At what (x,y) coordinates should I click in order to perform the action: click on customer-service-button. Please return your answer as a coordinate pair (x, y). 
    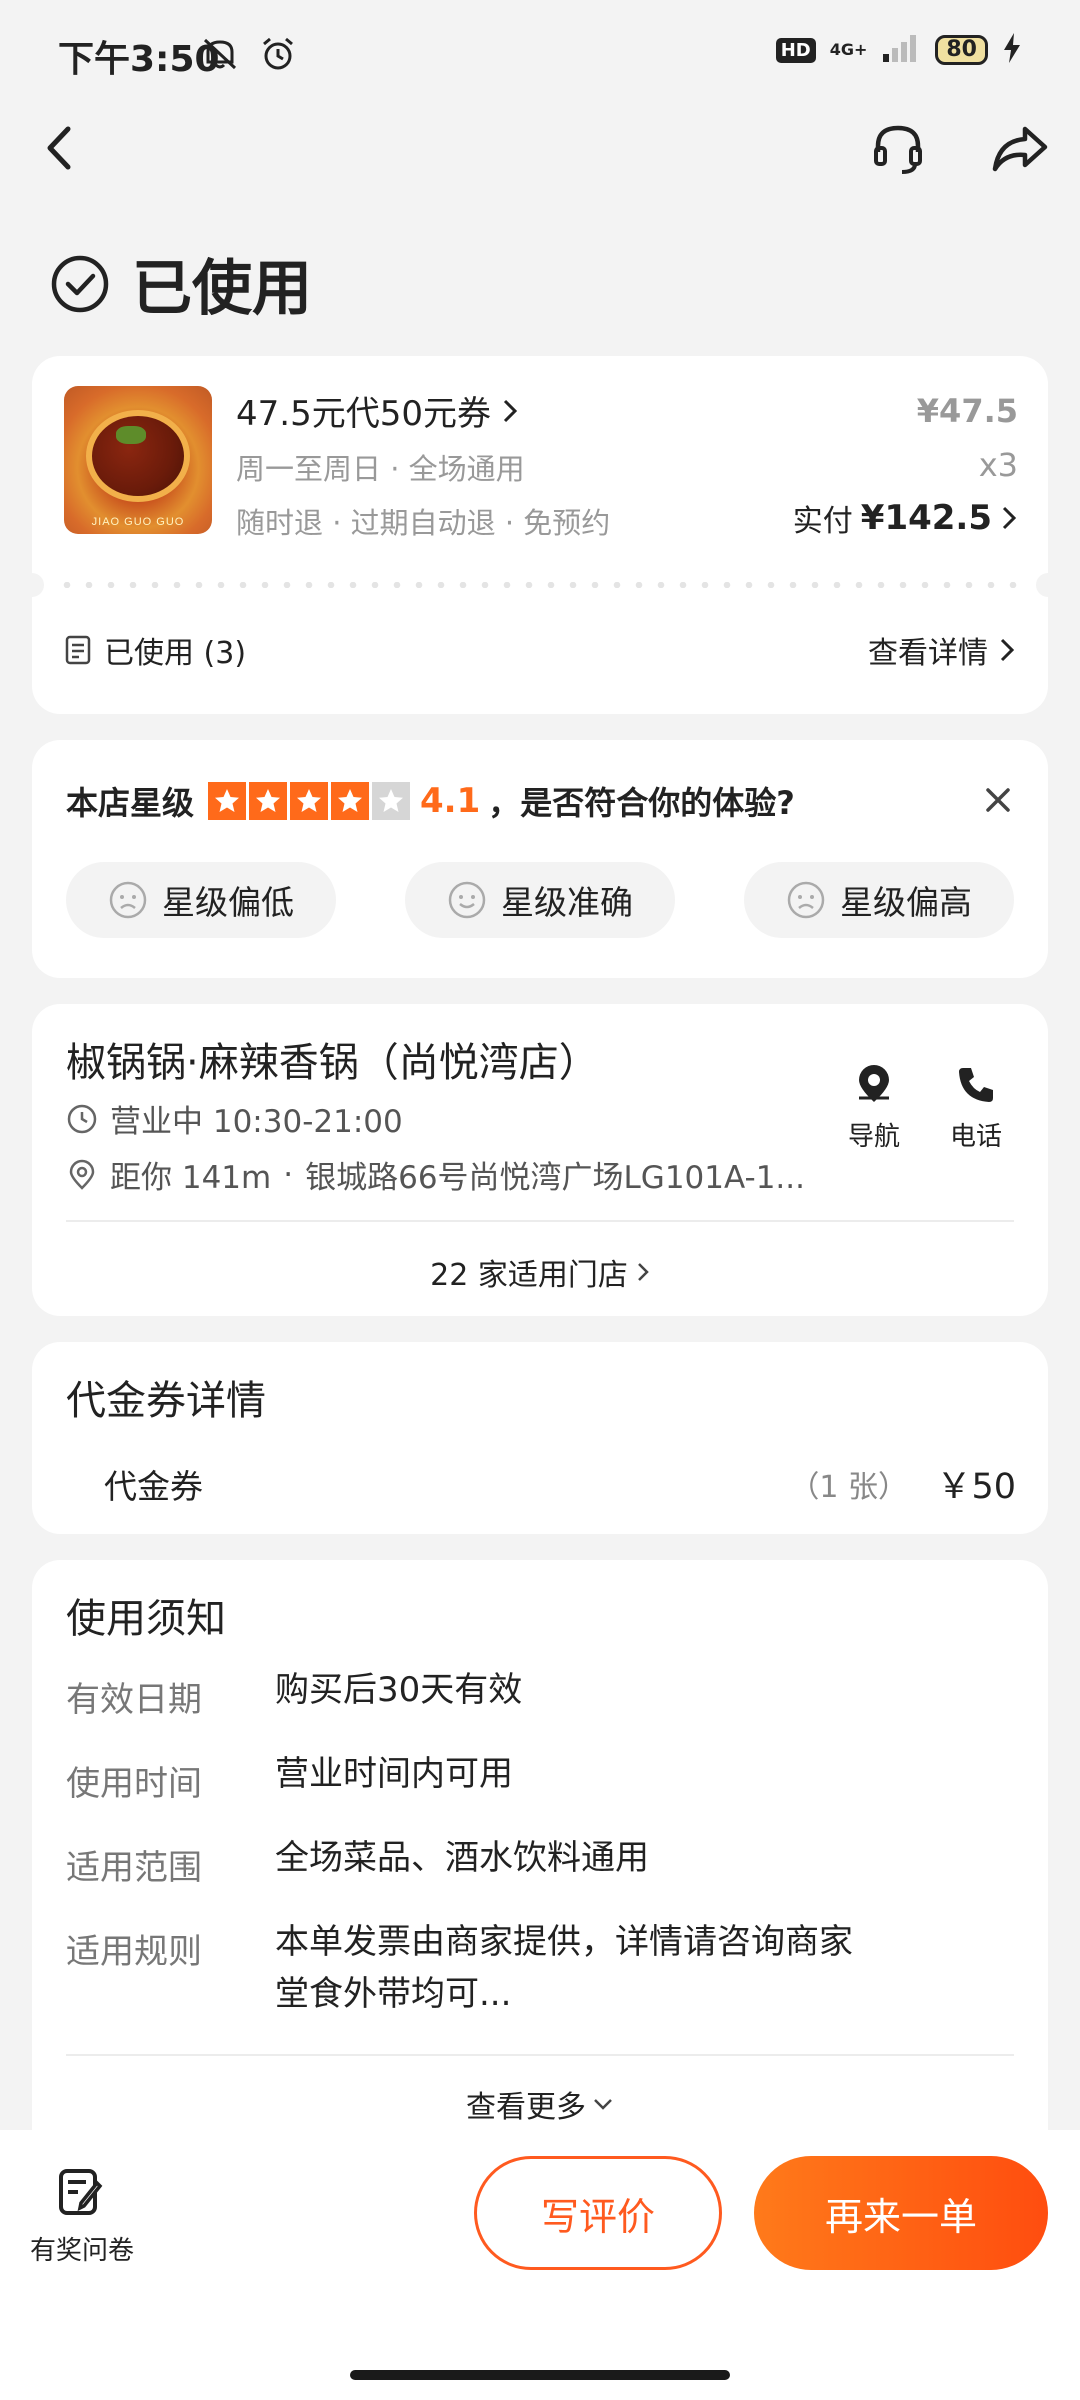
    Looking at the image, I should click on (898, 148).